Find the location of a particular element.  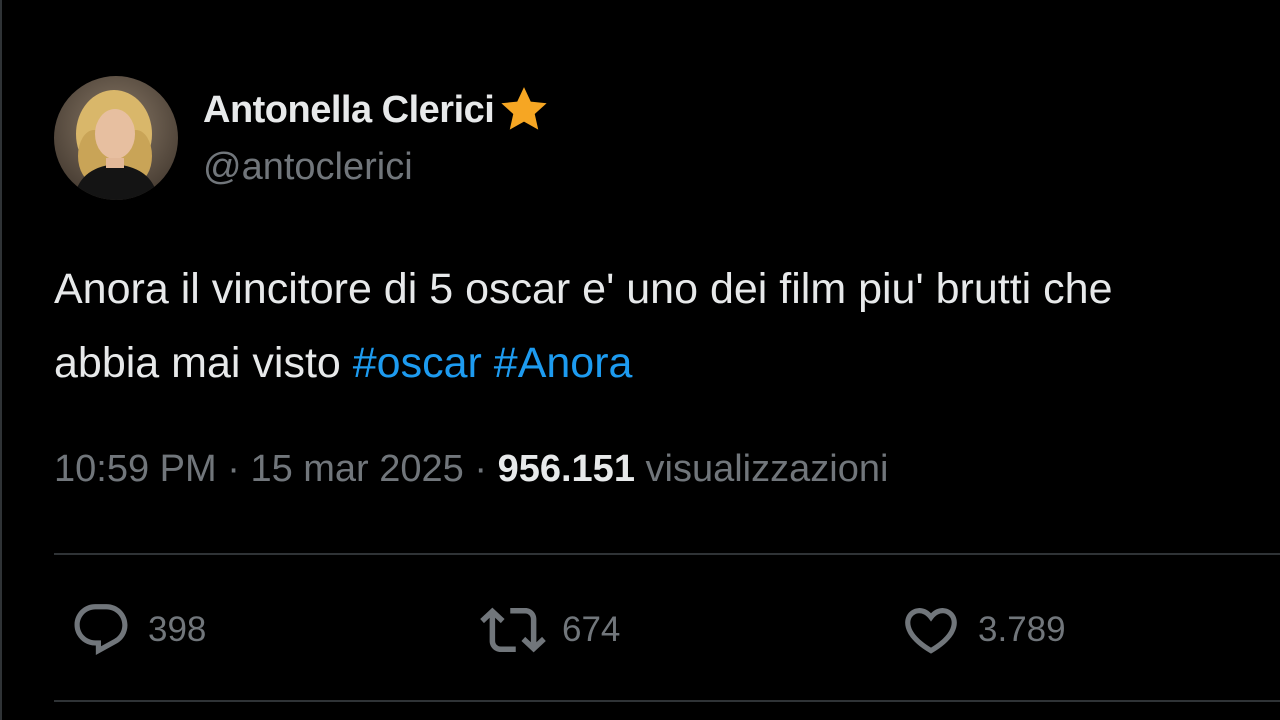

avatar-image is located at coordinates (116, 138).